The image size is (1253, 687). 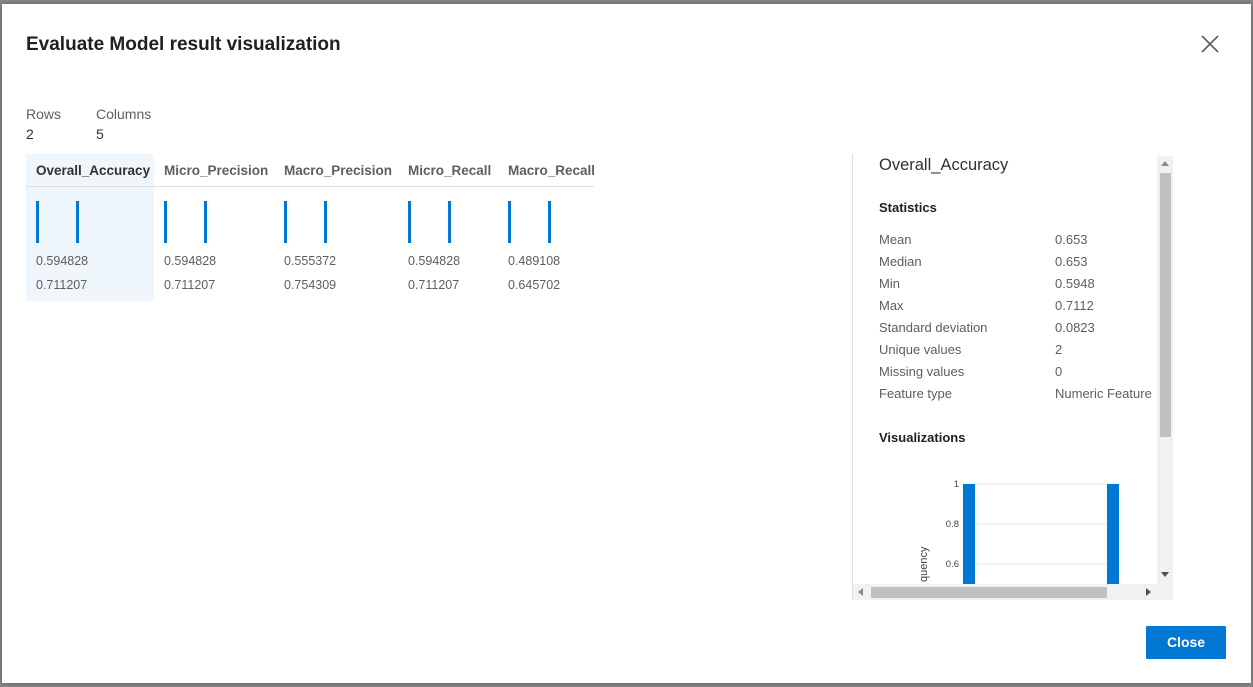 I want to click on stat-row: Mean 0.653, so click(x=1018, y=240).